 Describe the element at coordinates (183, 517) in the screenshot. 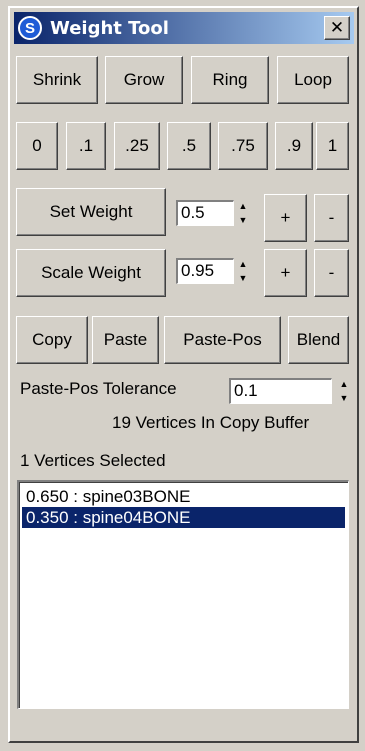

I see `list-item-selected: 0.350 : spine04BONE` at that location.